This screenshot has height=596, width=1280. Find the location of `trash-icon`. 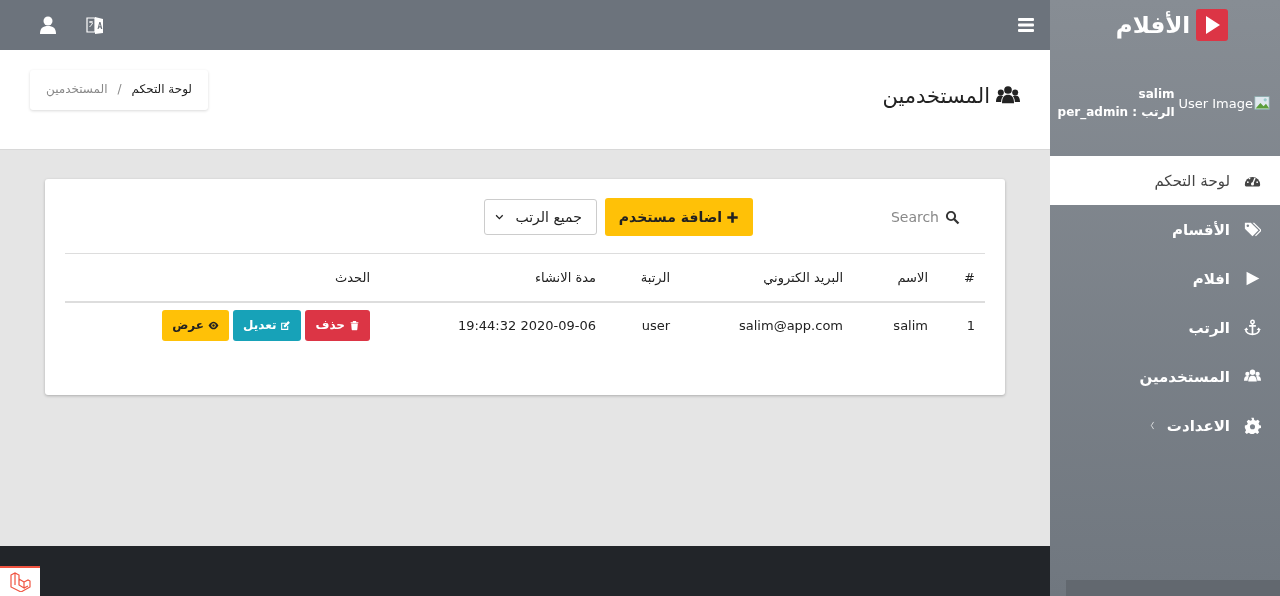

trash-icon is located at coordinates (354, 325).